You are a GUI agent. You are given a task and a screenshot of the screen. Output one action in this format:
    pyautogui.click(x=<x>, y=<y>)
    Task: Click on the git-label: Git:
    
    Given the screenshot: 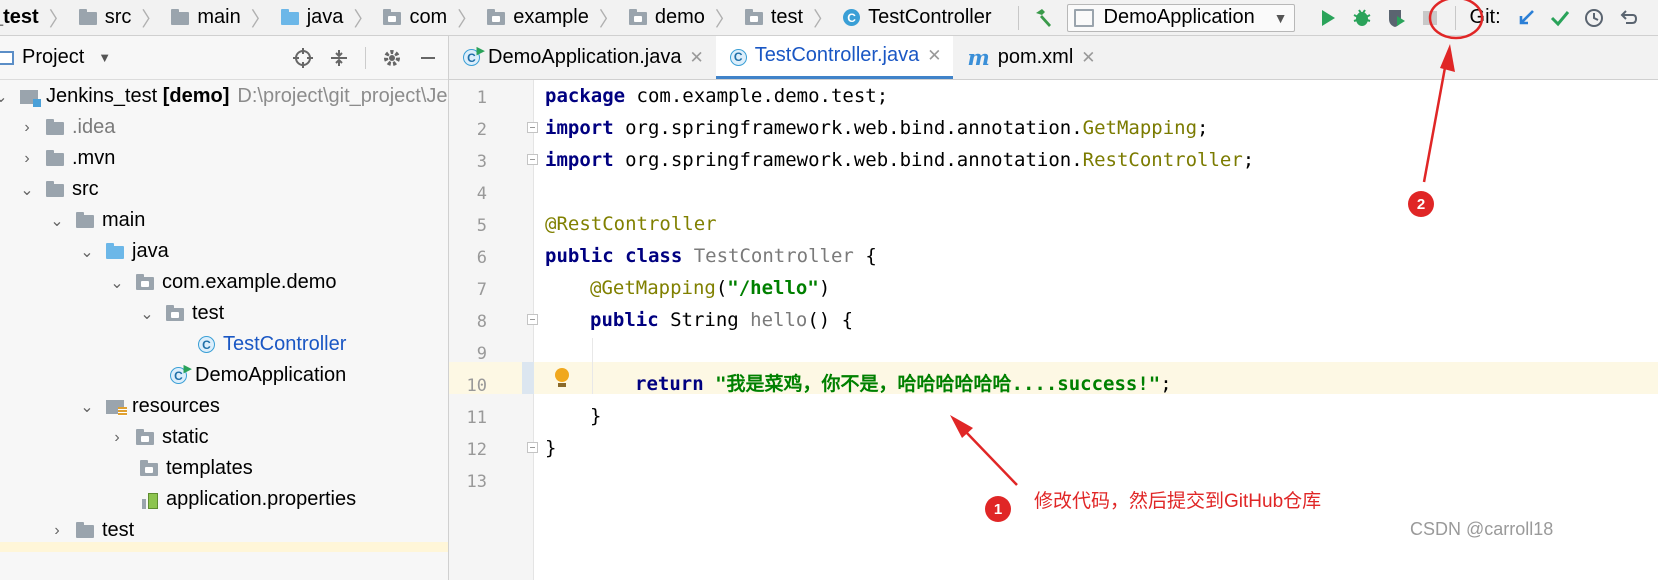 What is the action you would take?
    pyautogui.click(x=1485, y=17)
    